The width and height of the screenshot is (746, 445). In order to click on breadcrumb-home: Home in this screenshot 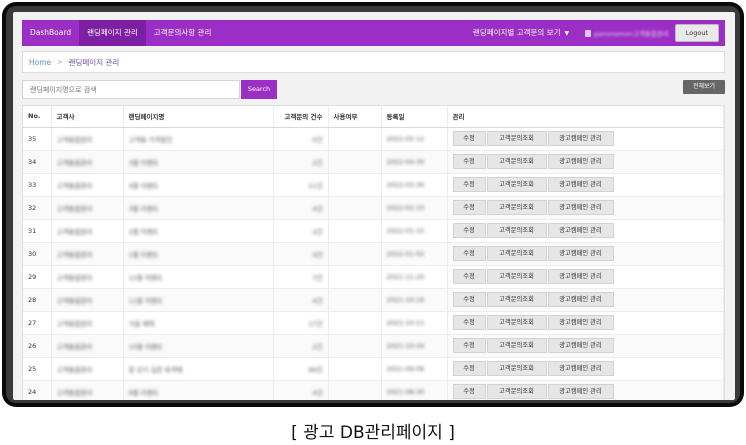, I will do `click(40, 62)`.